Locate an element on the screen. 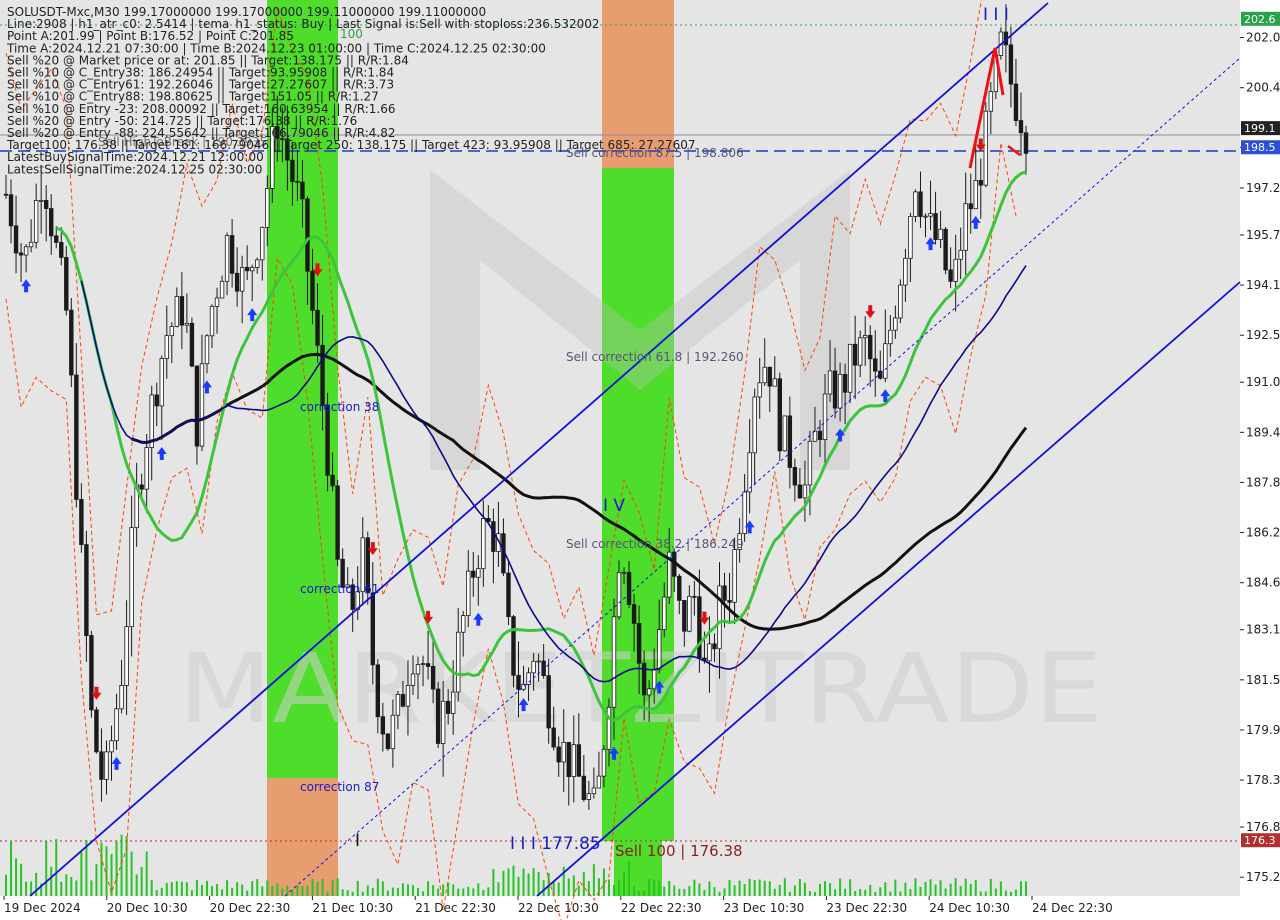 The image size is (1280, 920). time-tick-label: 23 Dec 10:30 is located at coordinates (764, 908).